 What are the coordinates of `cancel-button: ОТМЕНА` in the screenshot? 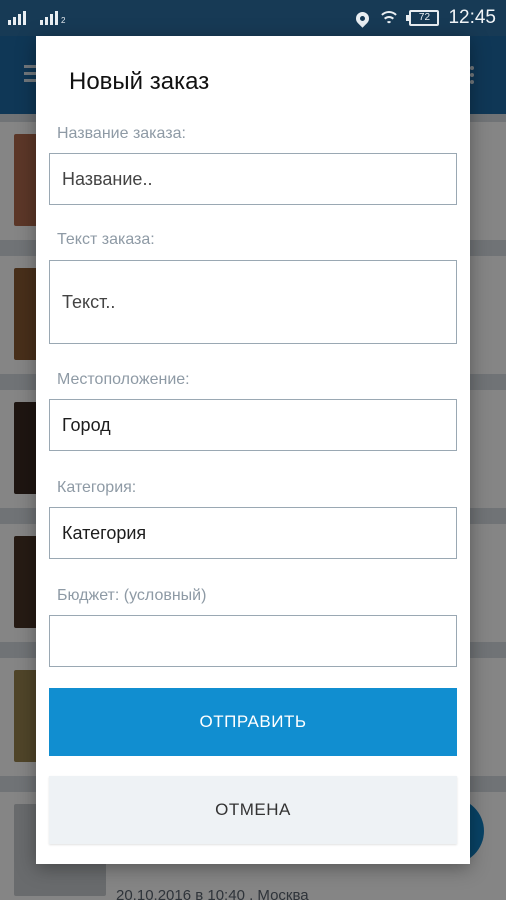 It's located at (253, 810).